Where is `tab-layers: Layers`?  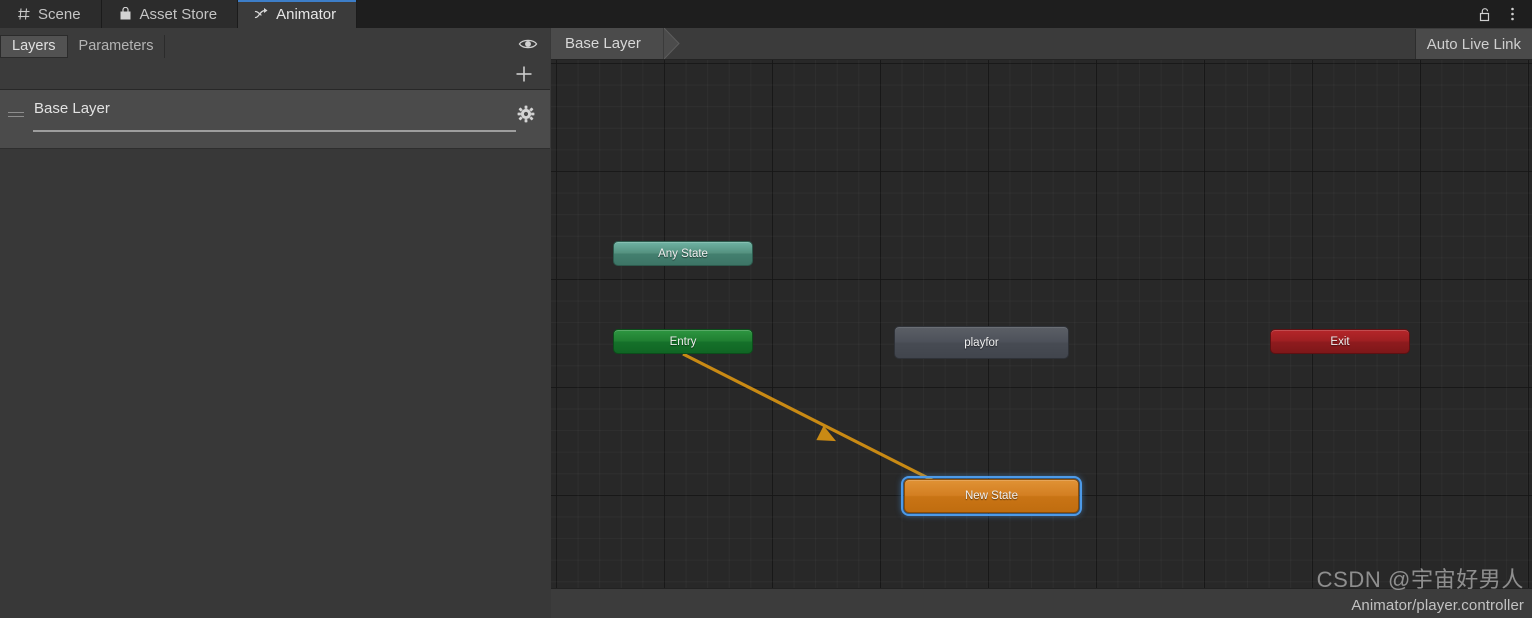 tab-layers: Layers is located at coordinates (34, 46).